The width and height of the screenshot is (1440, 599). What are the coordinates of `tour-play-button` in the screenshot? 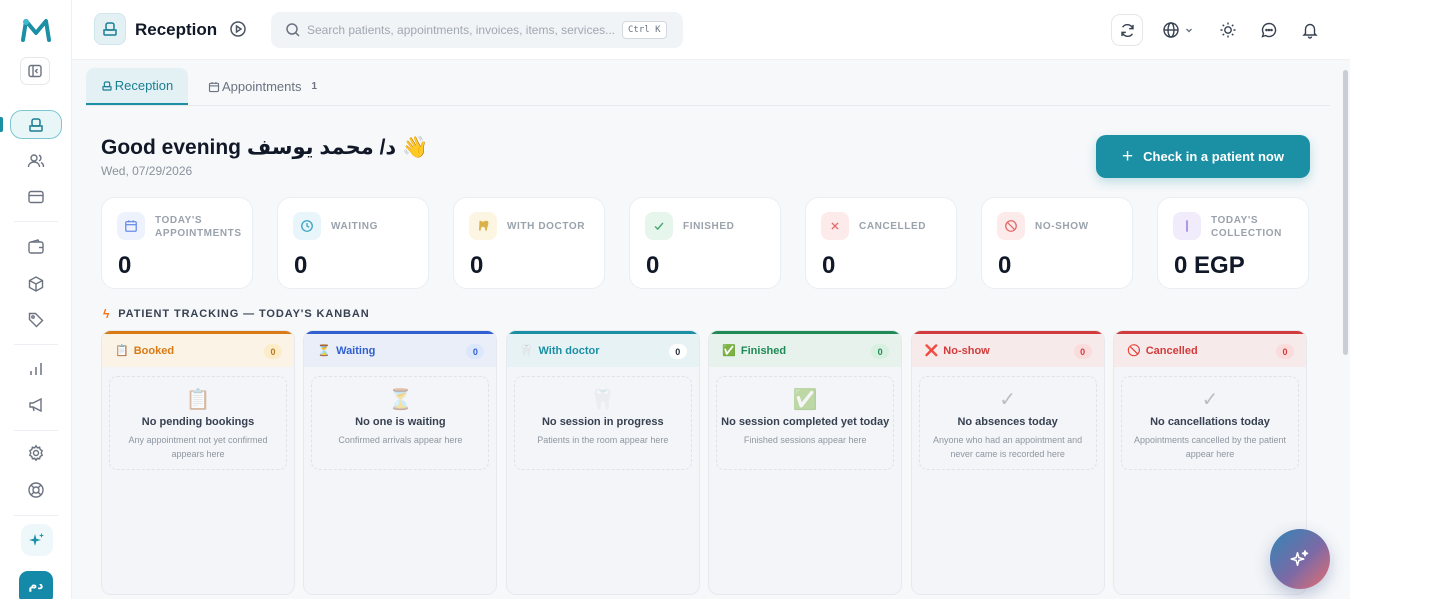 It's located at (238, 29).